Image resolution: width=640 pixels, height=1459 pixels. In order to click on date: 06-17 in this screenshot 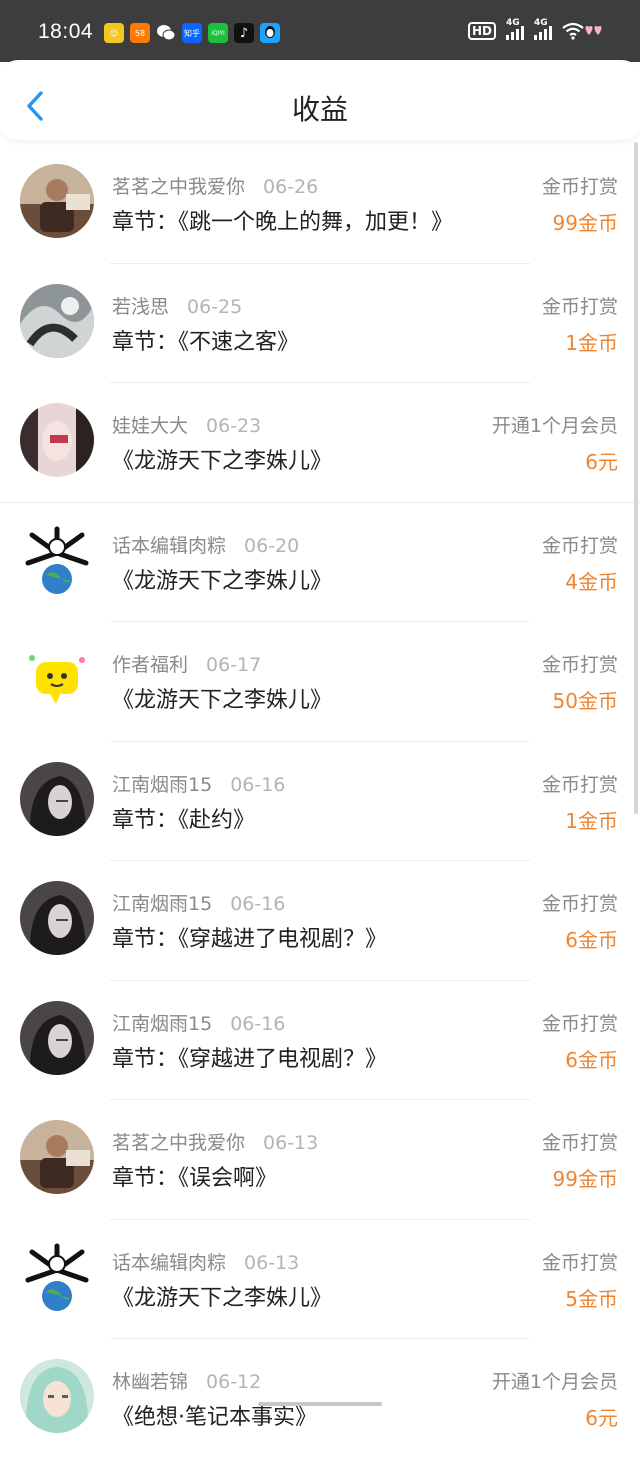, I will do `click(234, 665)`.